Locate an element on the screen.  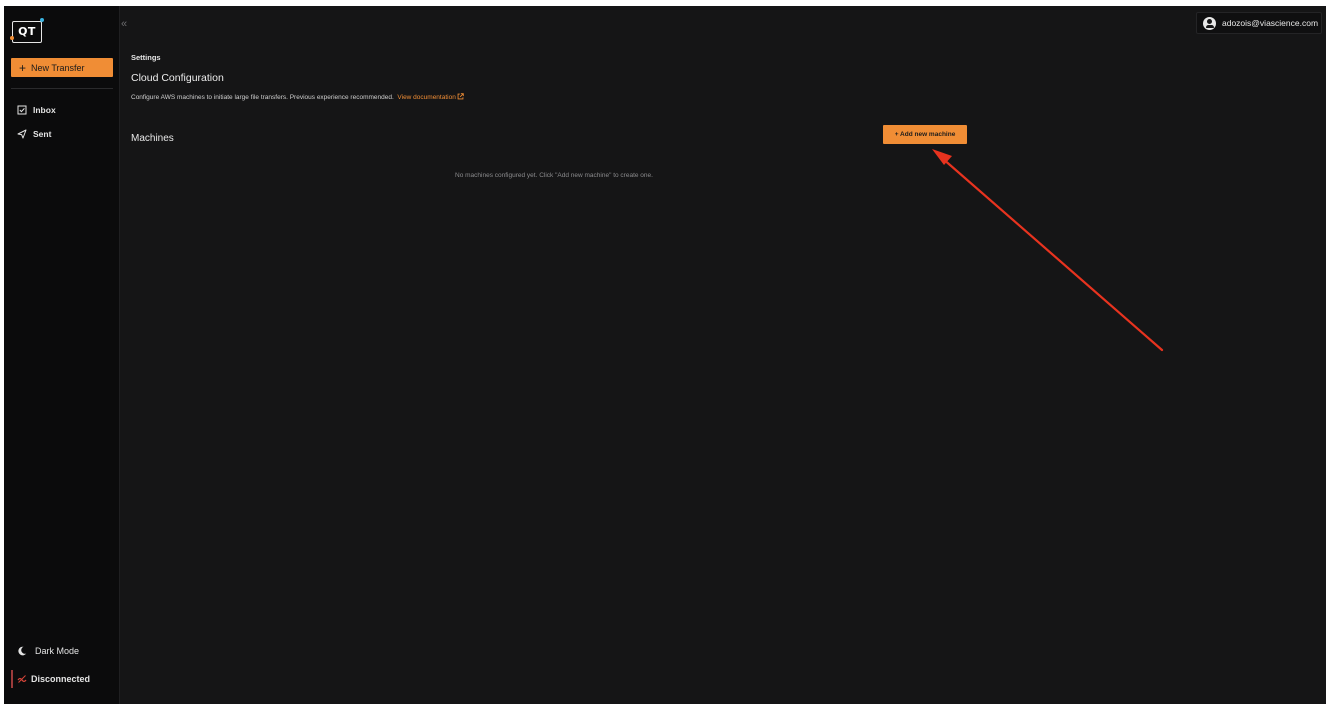
connection-status-bar is located at coordinates (12, 679).